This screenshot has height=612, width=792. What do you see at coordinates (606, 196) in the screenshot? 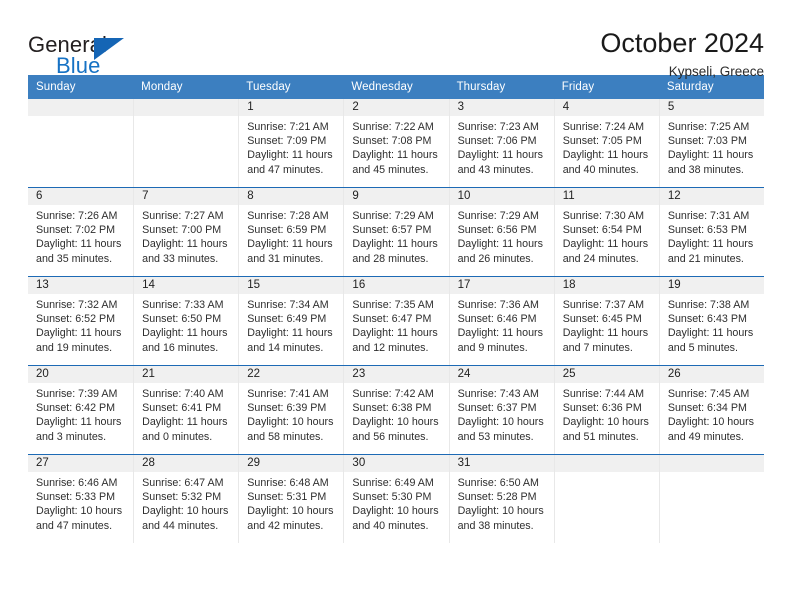
I see `day-number-band: 11` at bounding box center [606, 196].